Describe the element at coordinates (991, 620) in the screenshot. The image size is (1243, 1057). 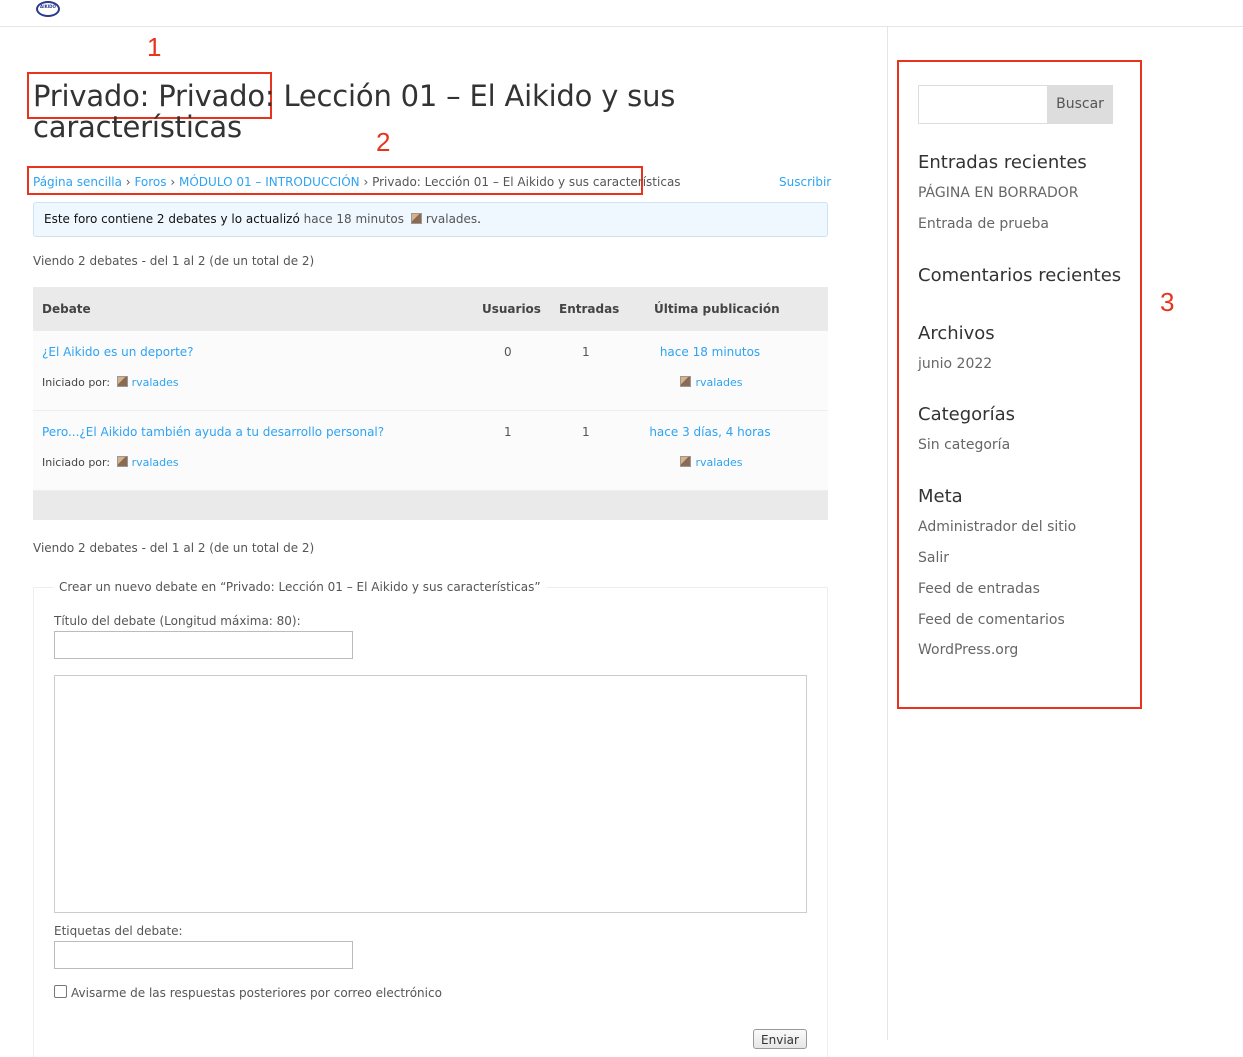
I see `meta-link-comments-feed: Feed de comentarios` at that location.